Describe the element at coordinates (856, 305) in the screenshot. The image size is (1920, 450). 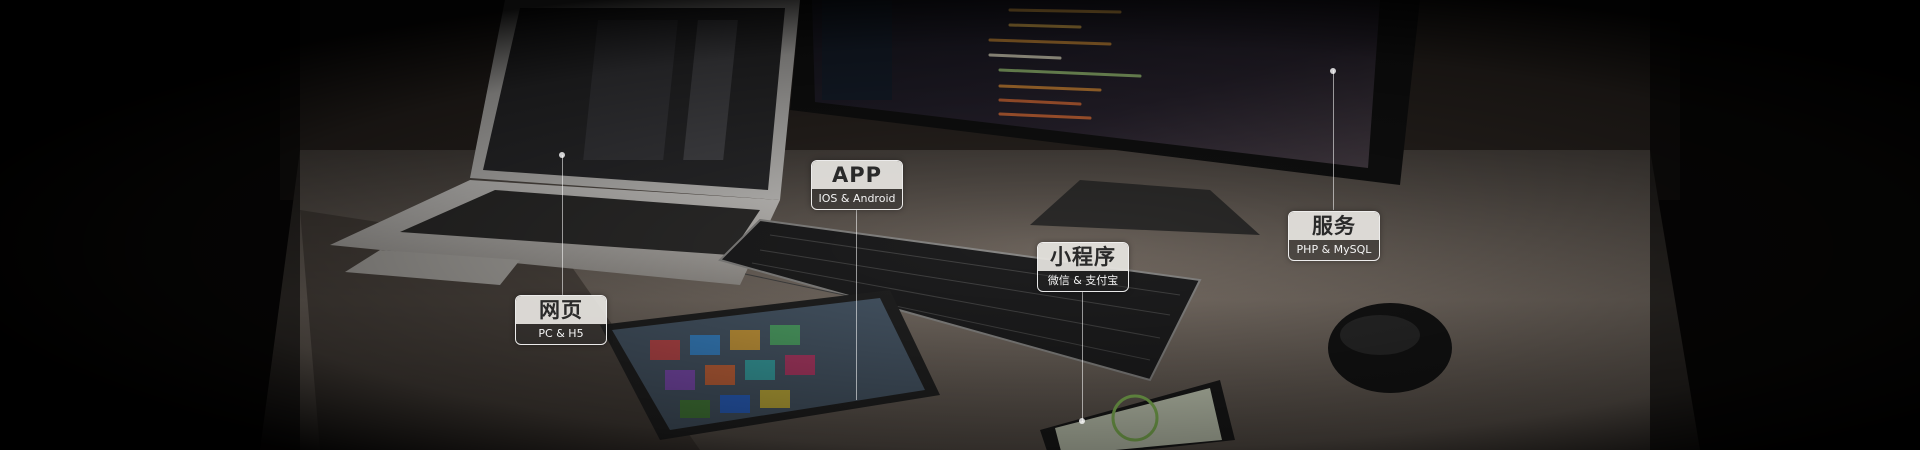
I see `app-leader-line` at that location.